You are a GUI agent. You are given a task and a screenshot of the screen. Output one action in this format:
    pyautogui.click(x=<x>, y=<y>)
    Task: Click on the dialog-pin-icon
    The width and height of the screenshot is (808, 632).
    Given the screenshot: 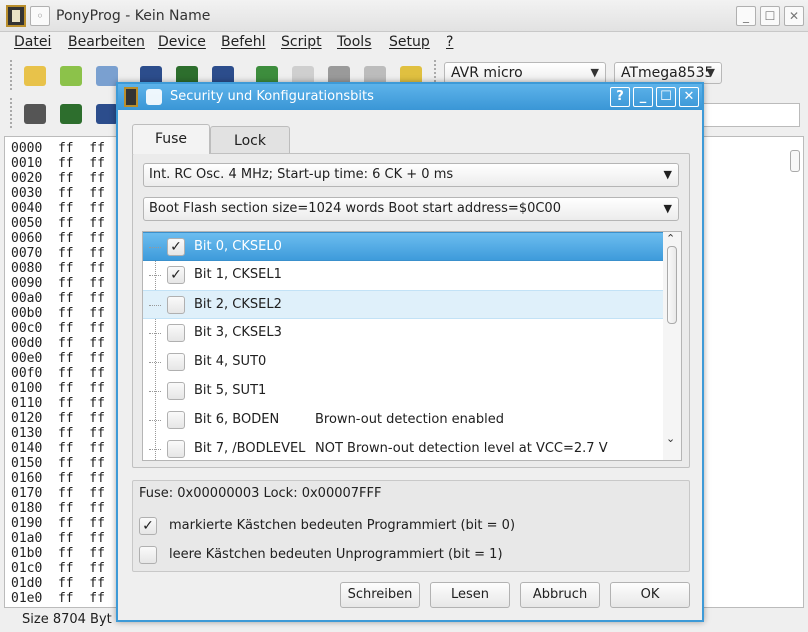 What is the action you would take?
    pyautogui.click(x=154, y=97)
    